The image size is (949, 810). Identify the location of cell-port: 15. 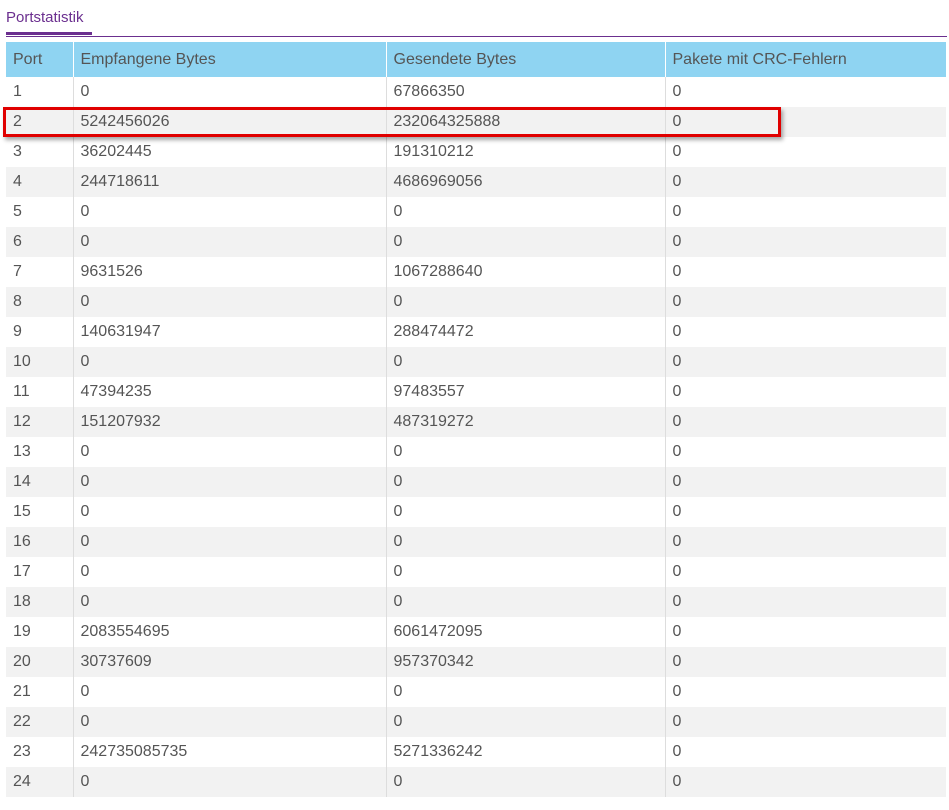
(40, 512).